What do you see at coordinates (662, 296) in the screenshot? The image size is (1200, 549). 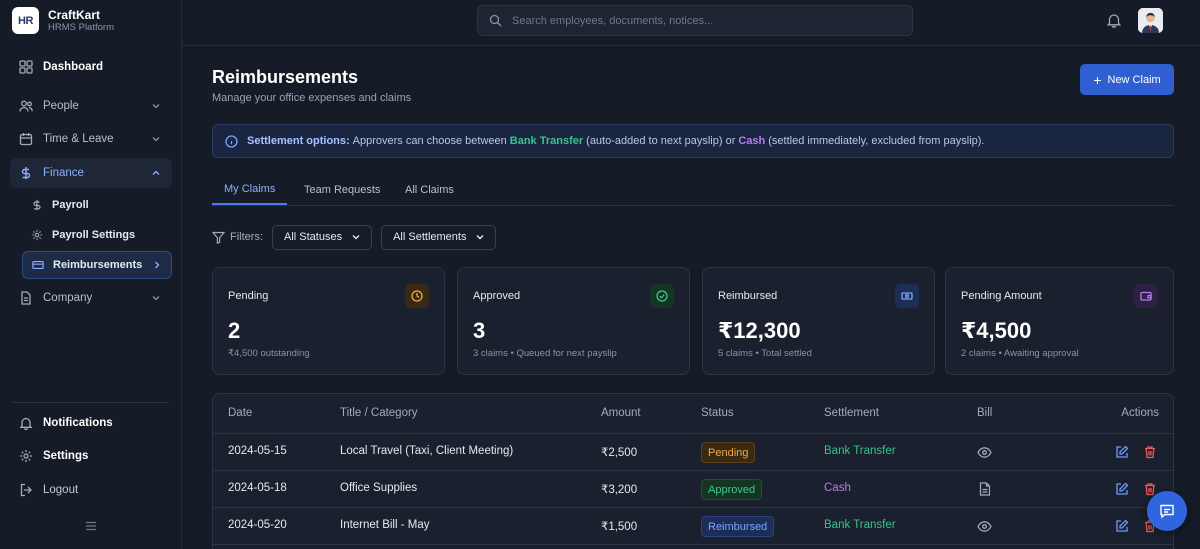 I see `check-circle-icon` at bounding box center [662, 296].